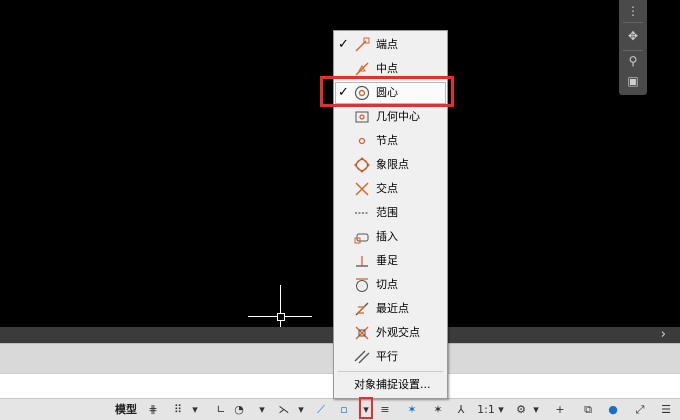 The width and height of the screenshot is (680, 420). I want to click on insertion-snap-icon, so click(361, 238).